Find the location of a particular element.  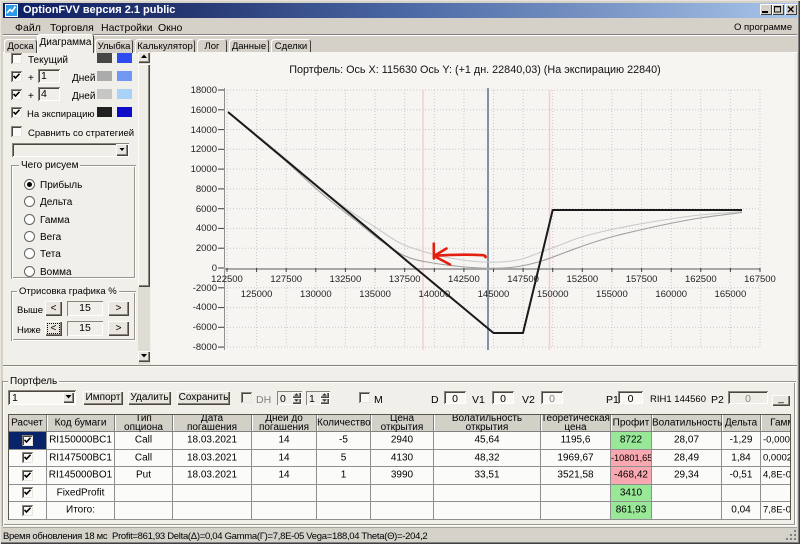

svg-text: 132500 is located at coordinates (346, 279).